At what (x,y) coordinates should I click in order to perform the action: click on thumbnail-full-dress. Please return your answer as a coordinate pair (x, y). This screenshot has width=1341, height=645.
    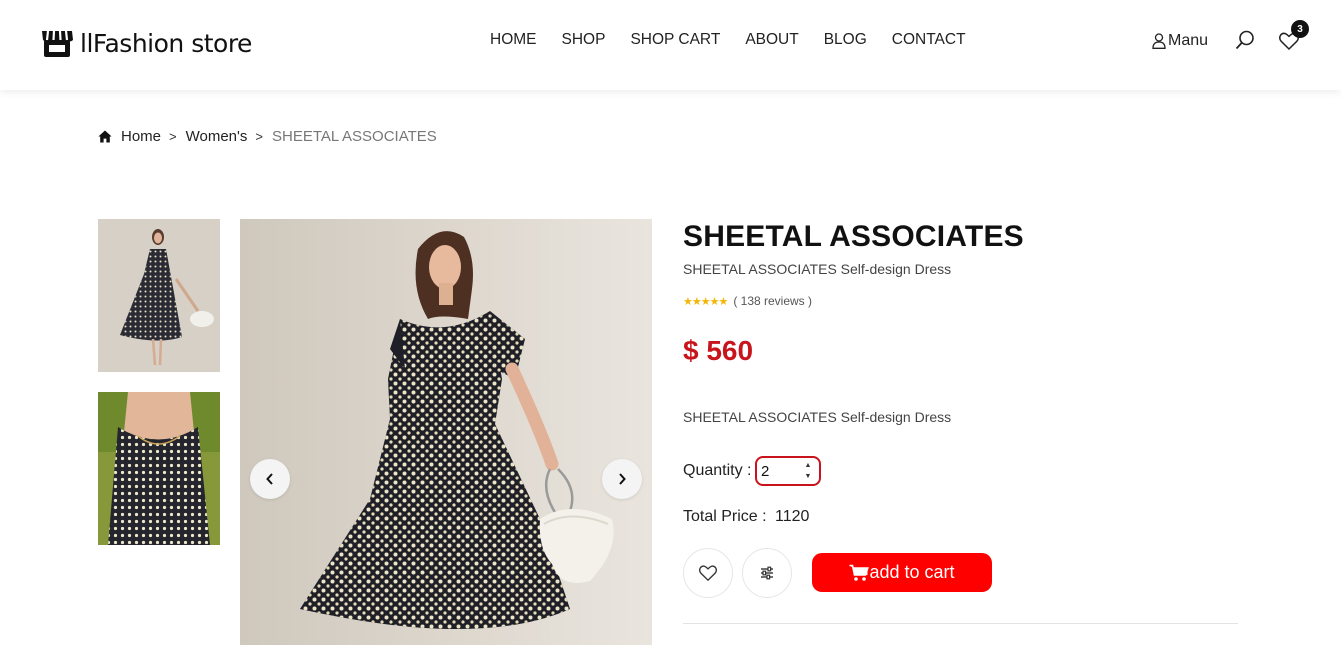
    Looking at the image, I should click on (159, 295).